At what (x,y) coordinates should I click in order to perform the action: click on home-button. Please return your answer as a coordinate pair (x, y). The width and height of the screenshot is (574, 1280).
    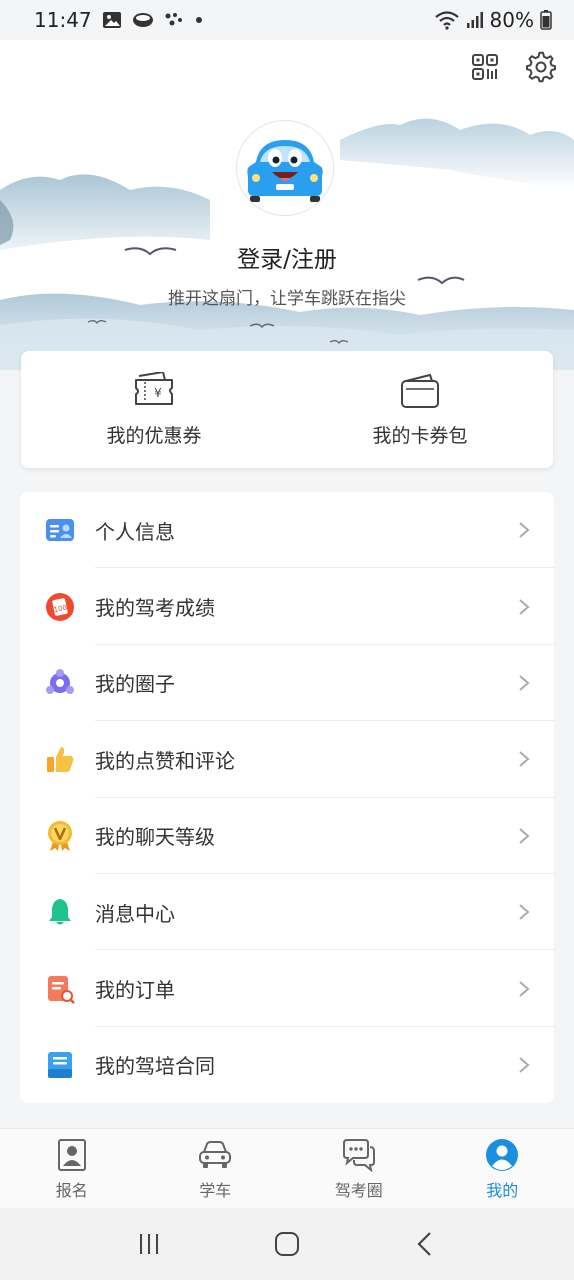
    Looking at the image, I should click on (287, 1244).